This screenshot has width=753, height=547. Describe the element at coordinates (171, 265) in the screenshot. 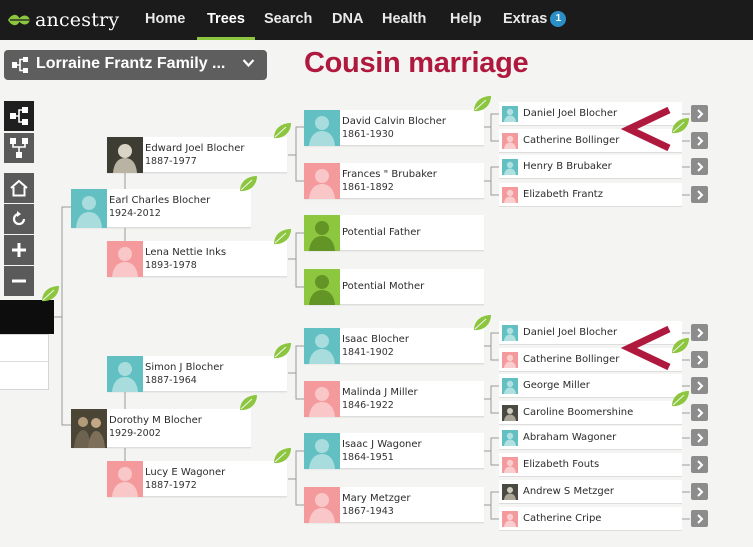

I see `person-dates: 1893-1978` at that location.